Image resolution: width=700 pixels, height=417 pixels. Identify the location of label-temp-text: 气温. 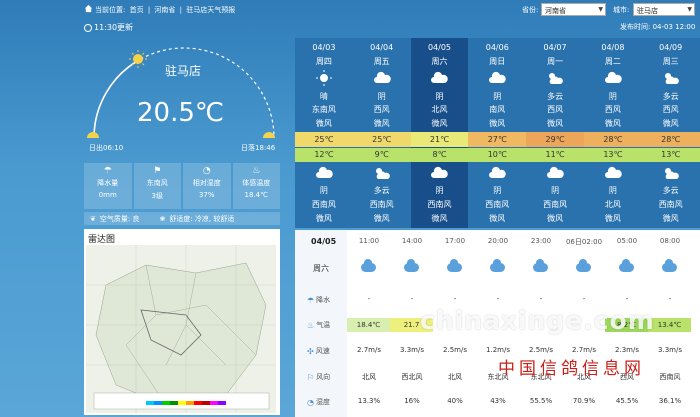
(323, 325).